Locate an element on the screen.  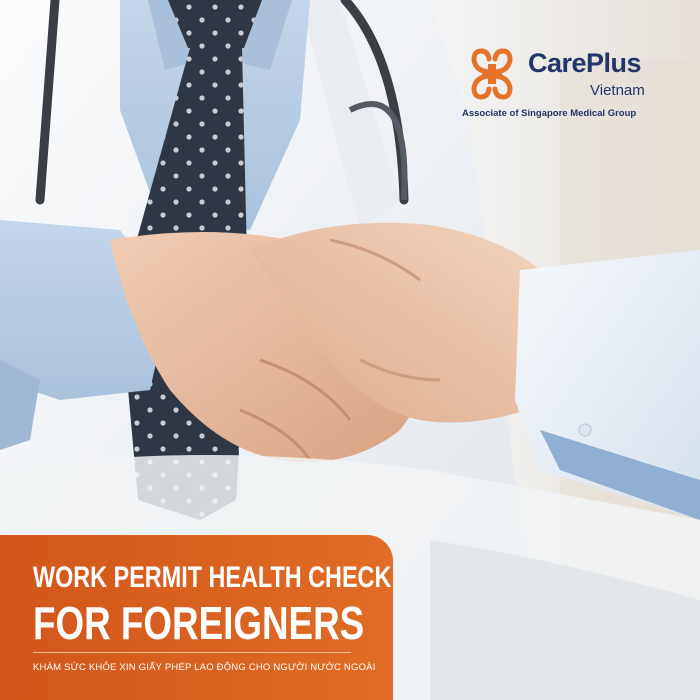
brand-name: CarePlus is located at coordinates (585, 63).